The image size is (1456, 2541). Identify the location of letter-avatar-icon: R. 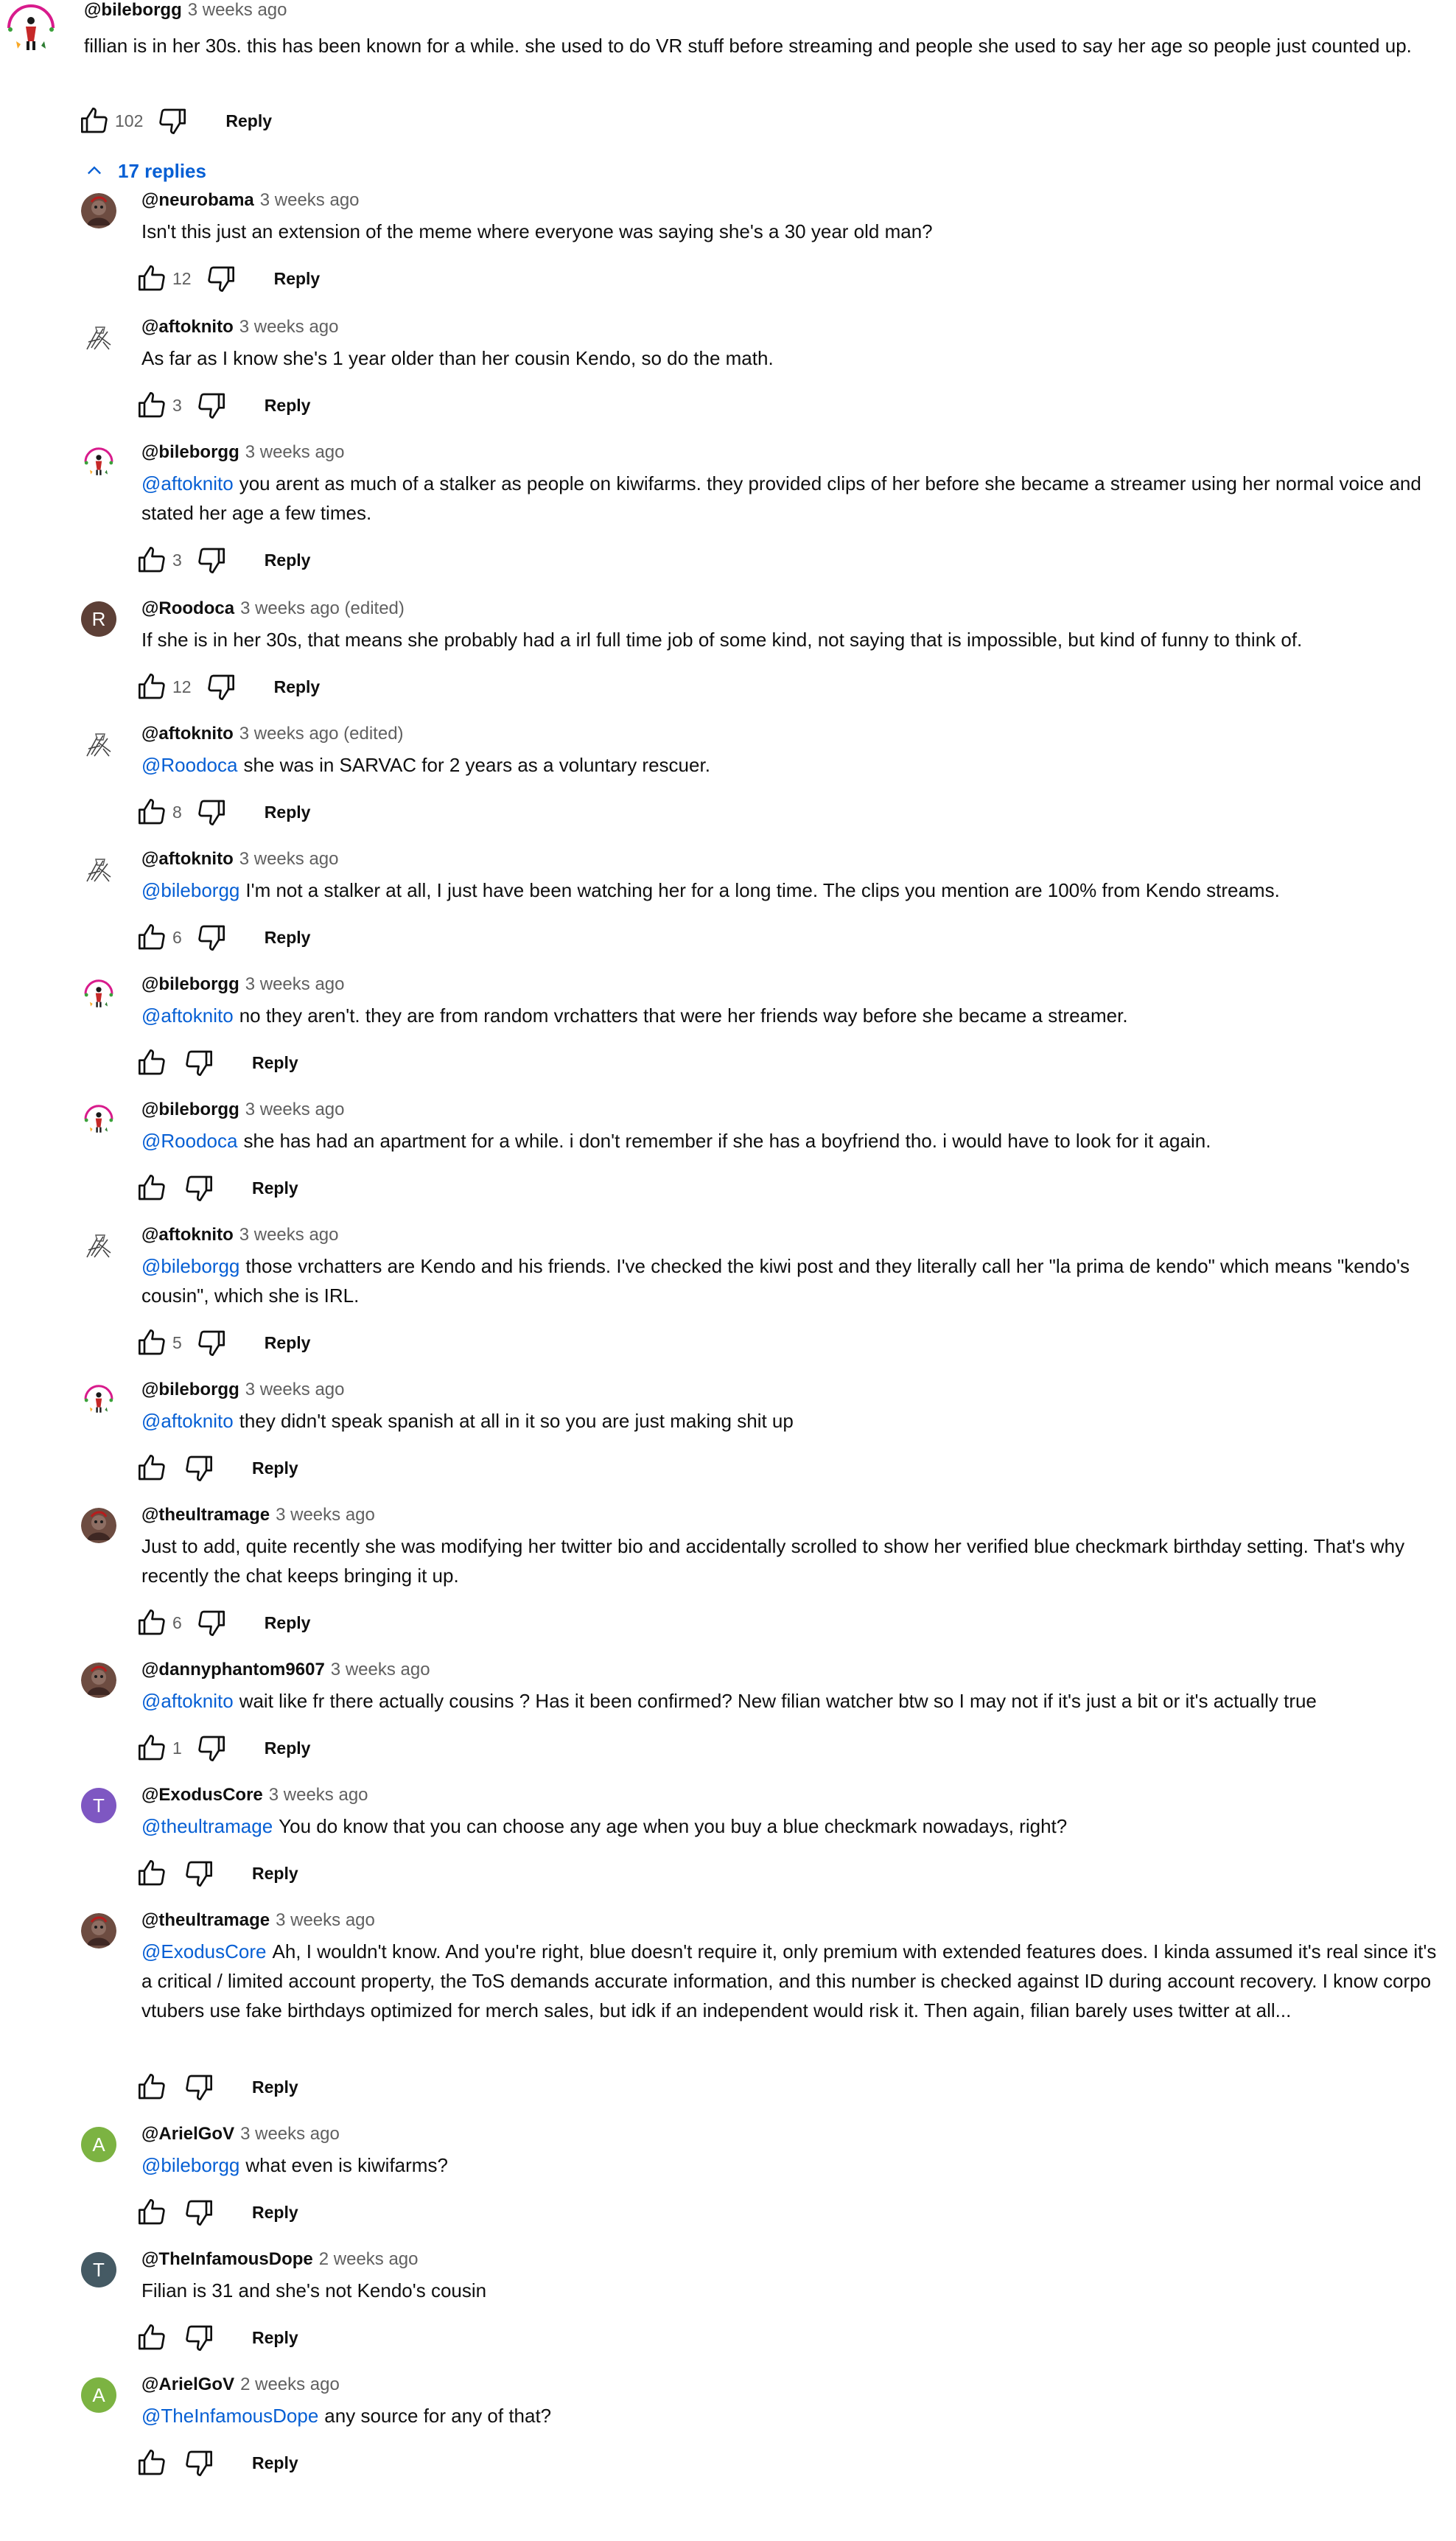
(98, 619).